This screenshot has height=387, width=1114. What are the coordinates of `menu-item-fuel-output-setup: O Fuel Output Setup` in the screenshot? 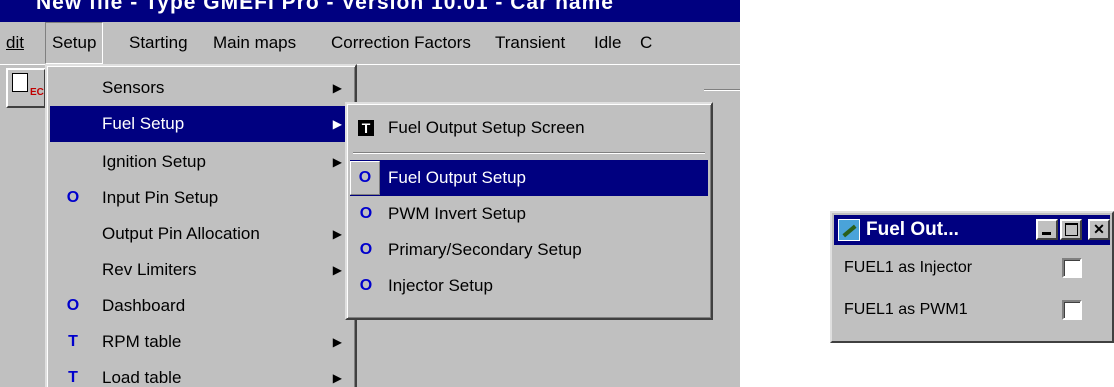 It's located at (529, 178).